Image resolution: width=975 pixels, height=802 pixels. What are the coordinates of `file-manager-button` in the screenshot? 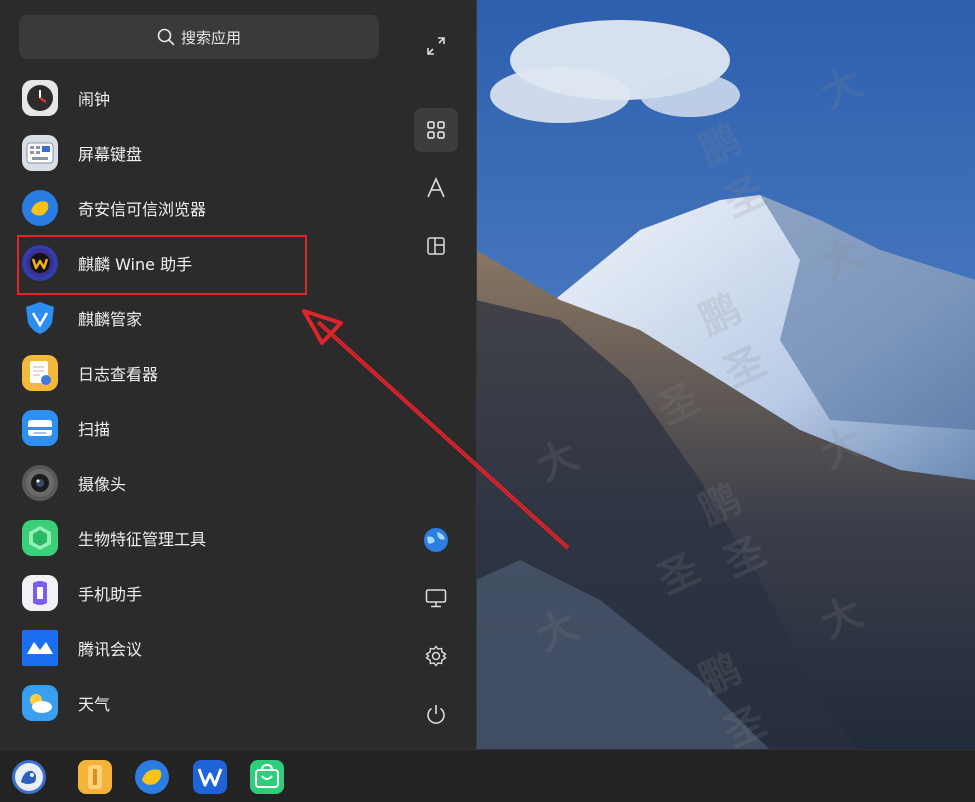 It's located at (95, 777).